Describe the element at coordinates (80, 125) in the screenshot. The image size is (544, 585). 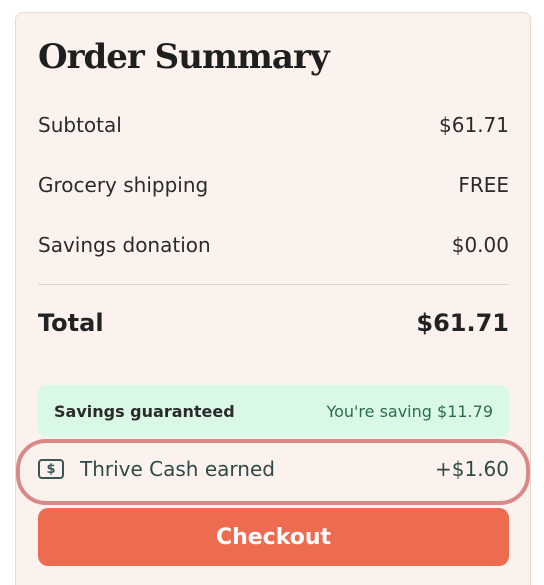
I see `subtotal-label: Subtotal` at that location.